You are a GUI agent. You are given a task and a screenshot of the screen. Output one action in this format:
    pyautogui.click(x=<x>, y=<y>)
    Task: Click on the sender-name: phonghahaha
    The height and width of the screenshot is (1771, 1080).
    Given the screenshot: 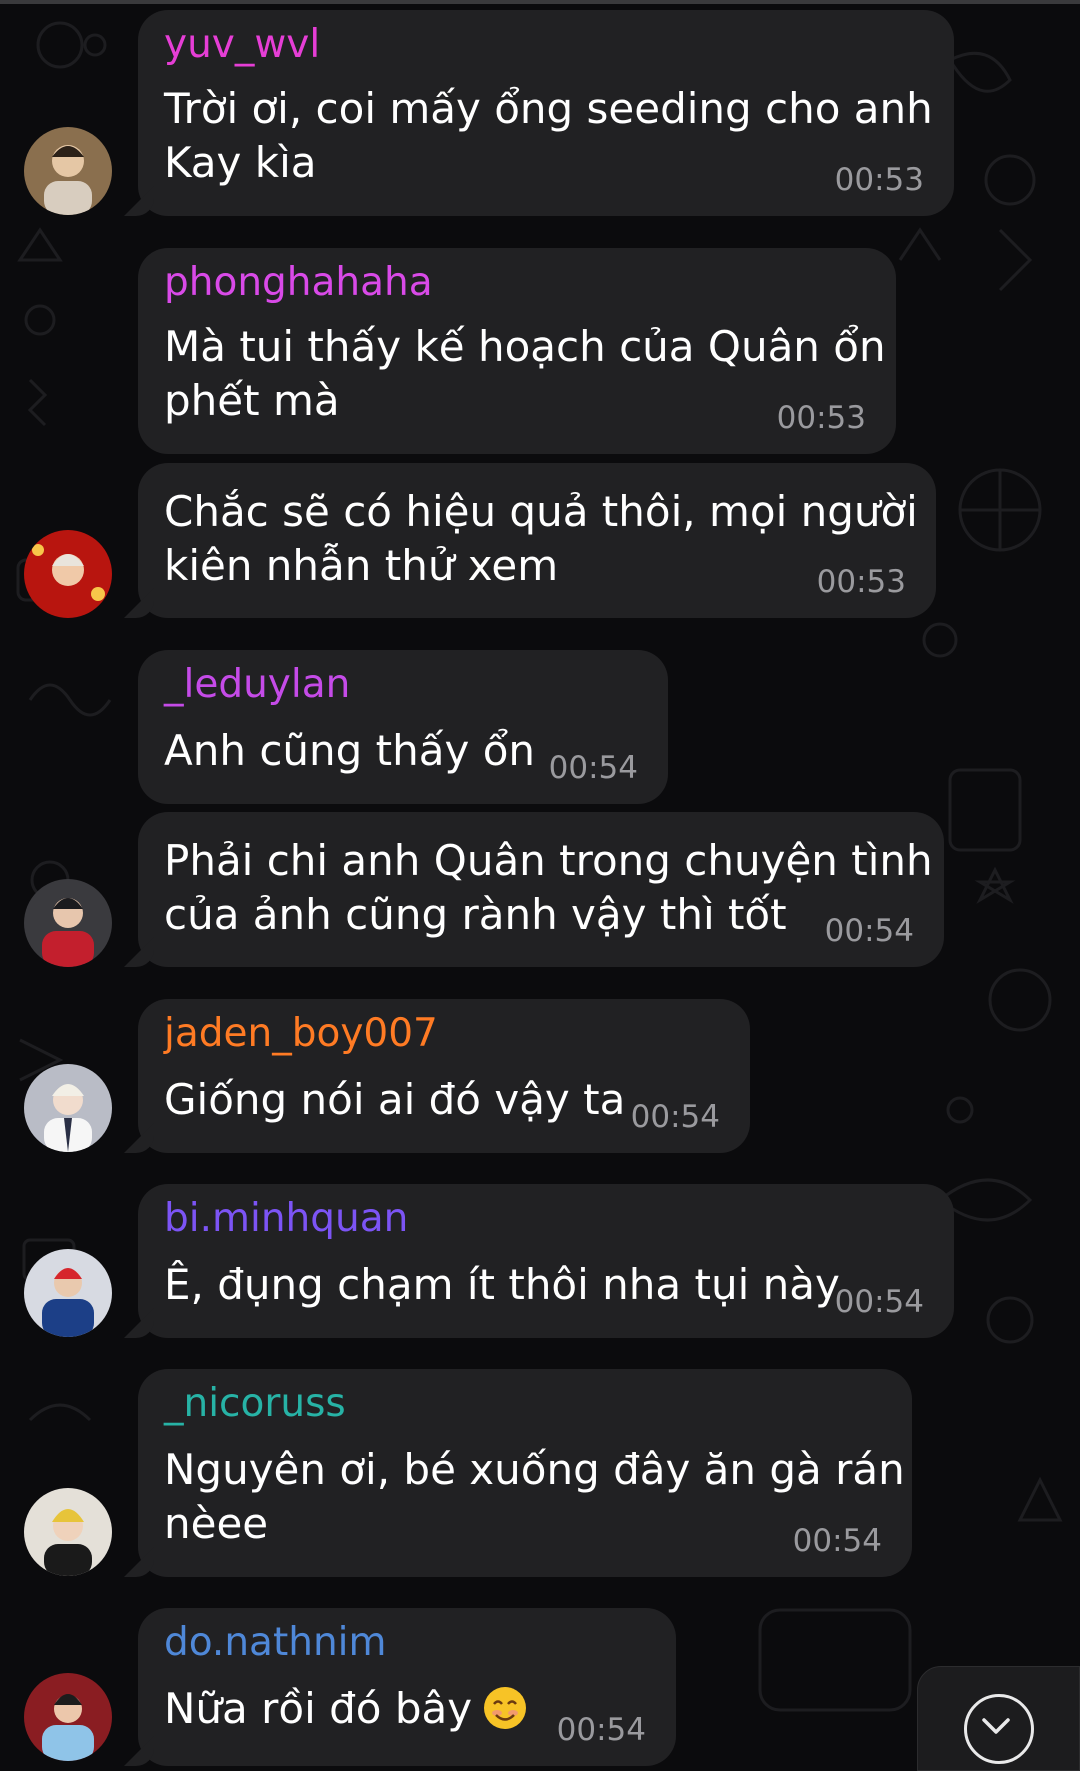 What is the action you would take?
    pyautogui.click(x=298, y=283)
    